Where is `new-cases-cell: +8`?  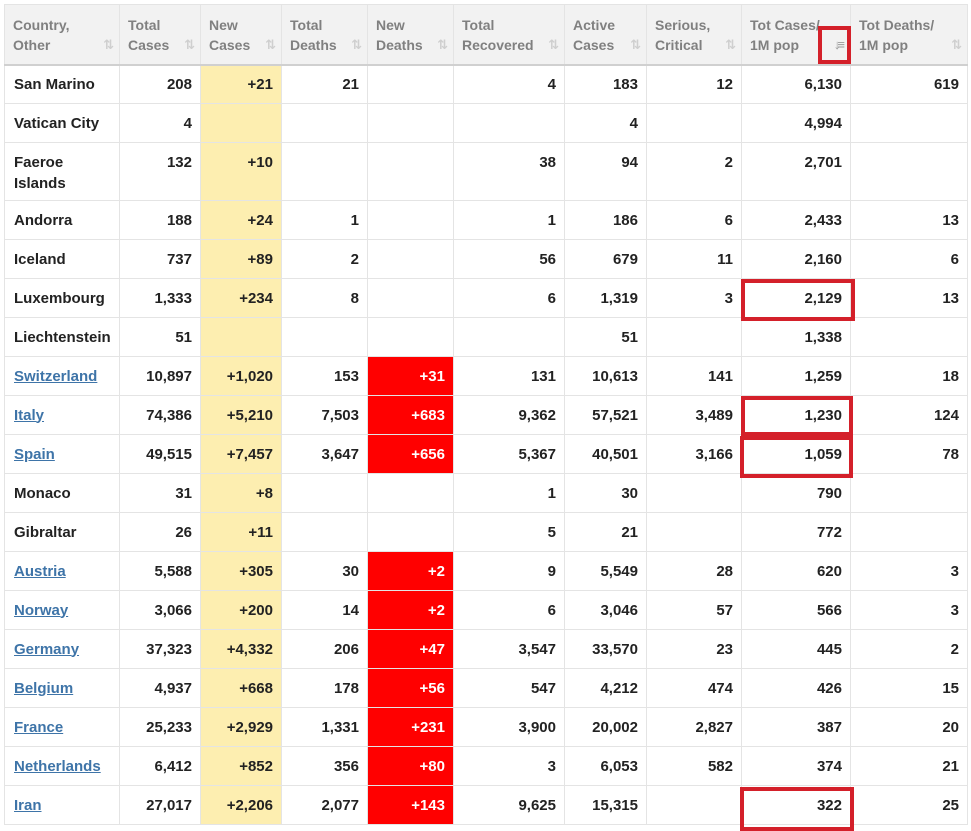 new-cases-cell: +8 is located at coordinates (241, 493).